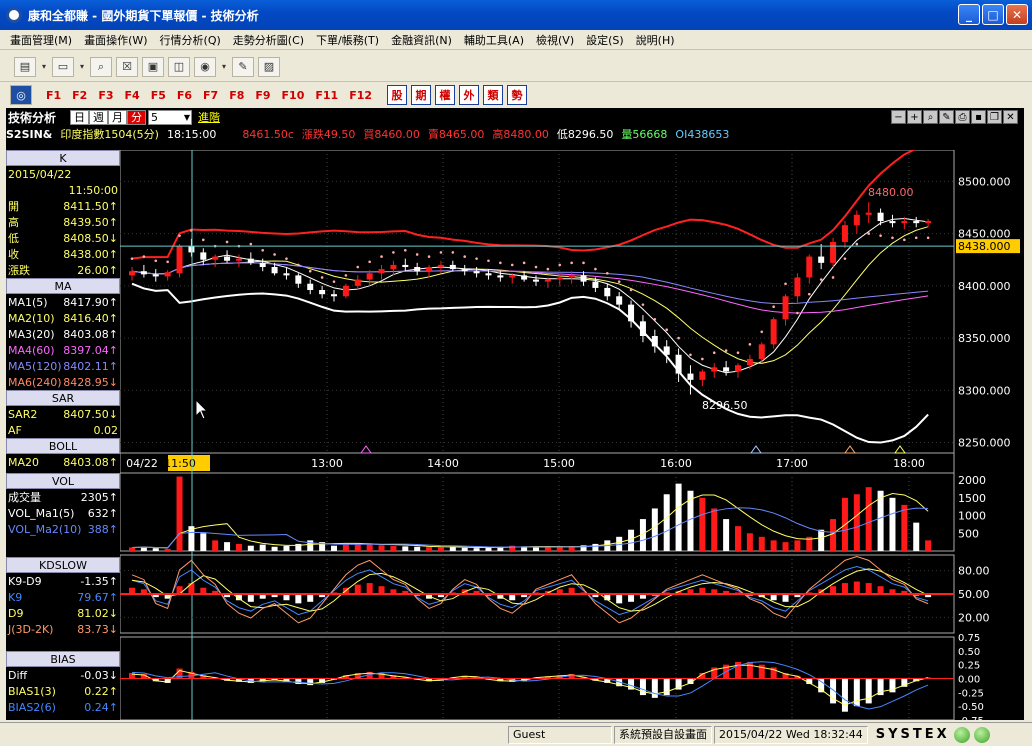  Describe the element at coordinates (914, 117) in the screenshot. I see `zoom-in-icon: +` at that location.